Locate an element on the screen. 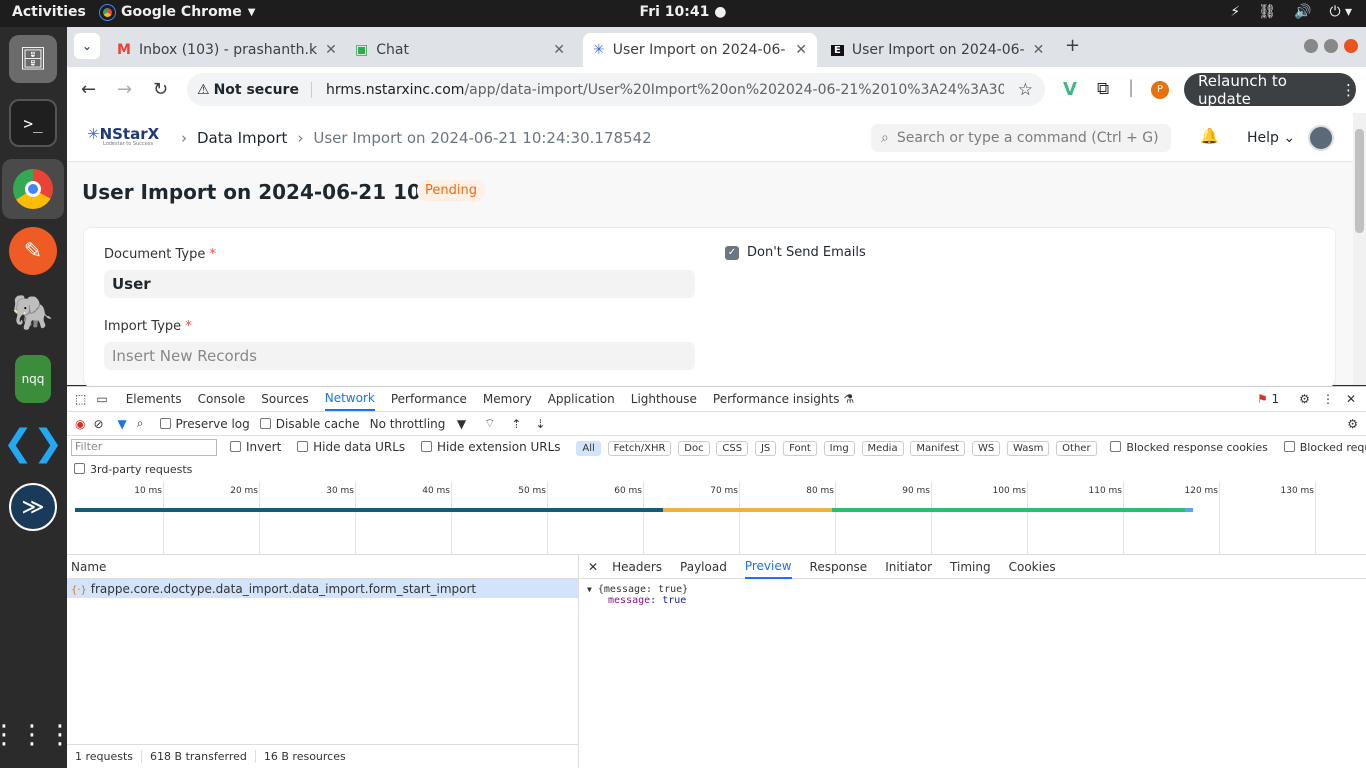 The height and width of the screenshot is (768, 1366). hide-data-urls-checkbox: Hide data URLs is located at coordinates (351, 447).